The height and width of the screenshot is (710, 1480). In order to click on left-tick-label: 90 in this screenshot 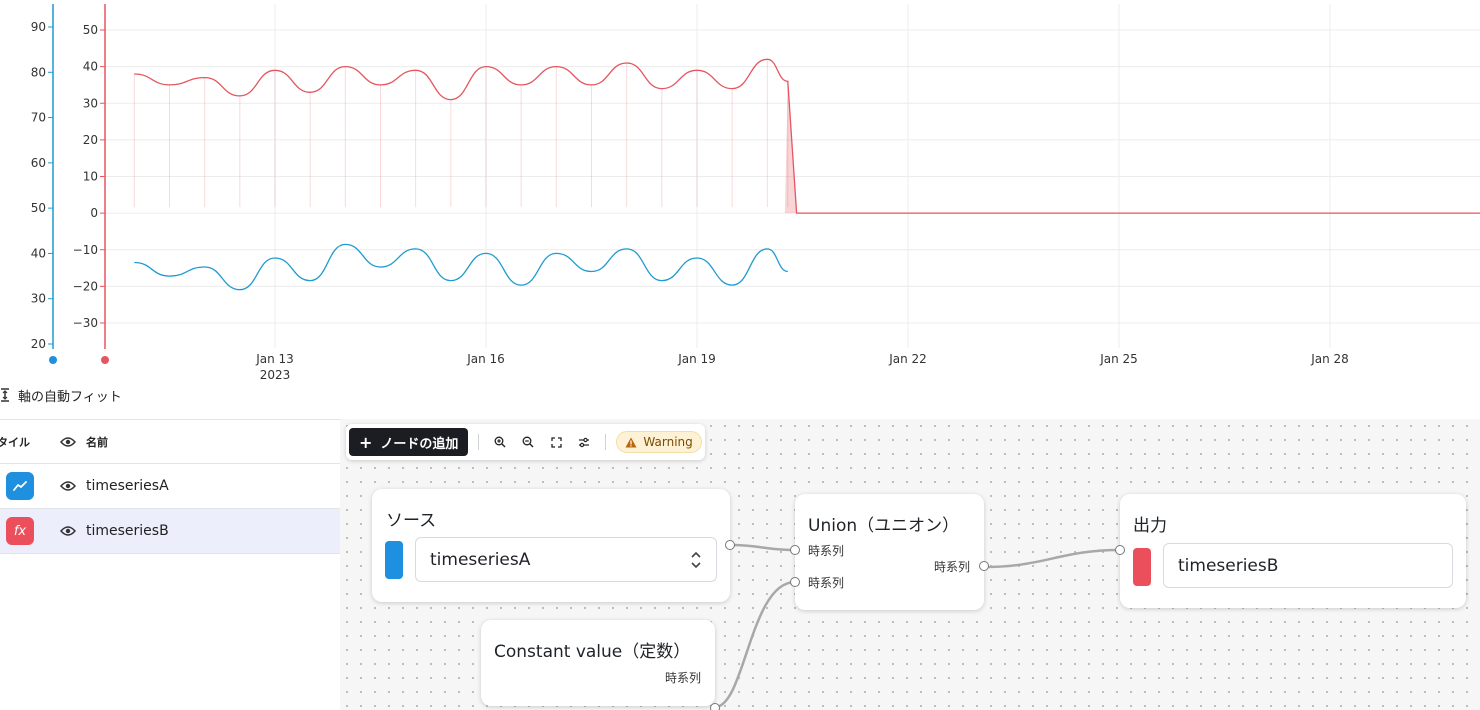, I will do `click(38, 27)`.